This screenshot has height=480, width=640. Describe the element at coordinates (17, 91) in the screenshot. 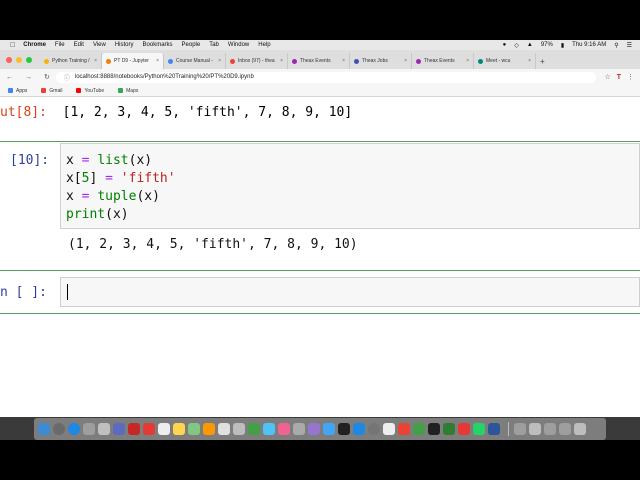

I see `bookmark-apps: Apps` at that location.